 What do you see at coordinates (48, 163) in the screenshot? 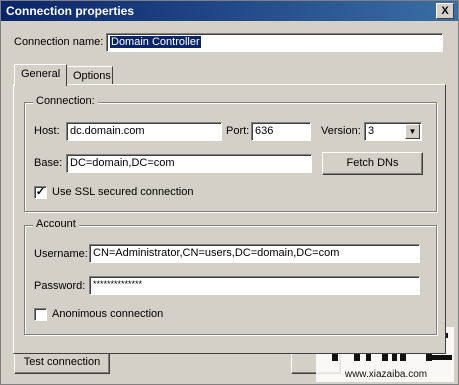
I see `base-label: Base:` at bounding box center [48, 163].